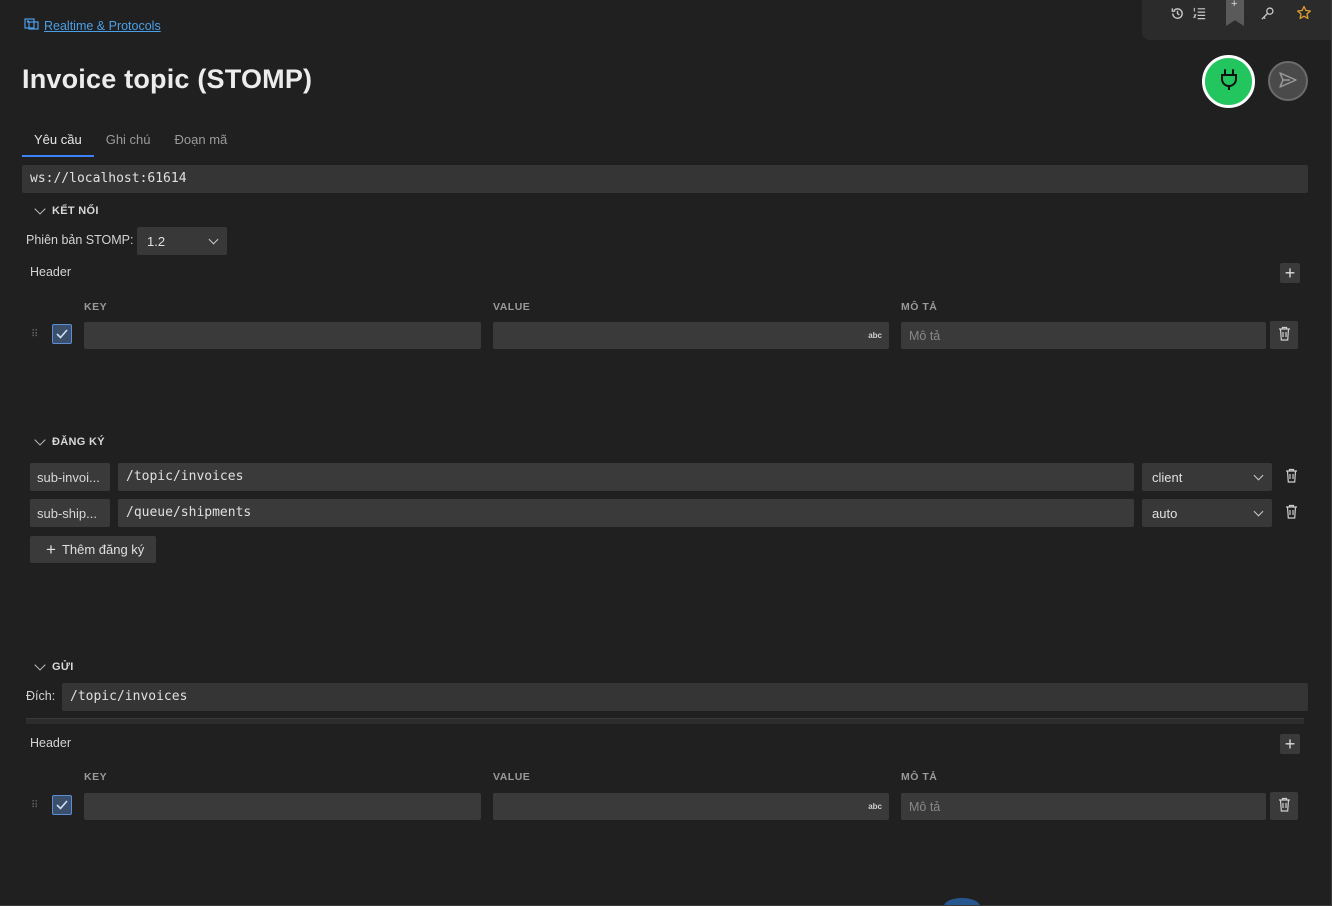 The image size is (1332, 906). Describe the element at coordinates (41, 696) in the screenshot. I see `destination-label: Đích:` at that location.